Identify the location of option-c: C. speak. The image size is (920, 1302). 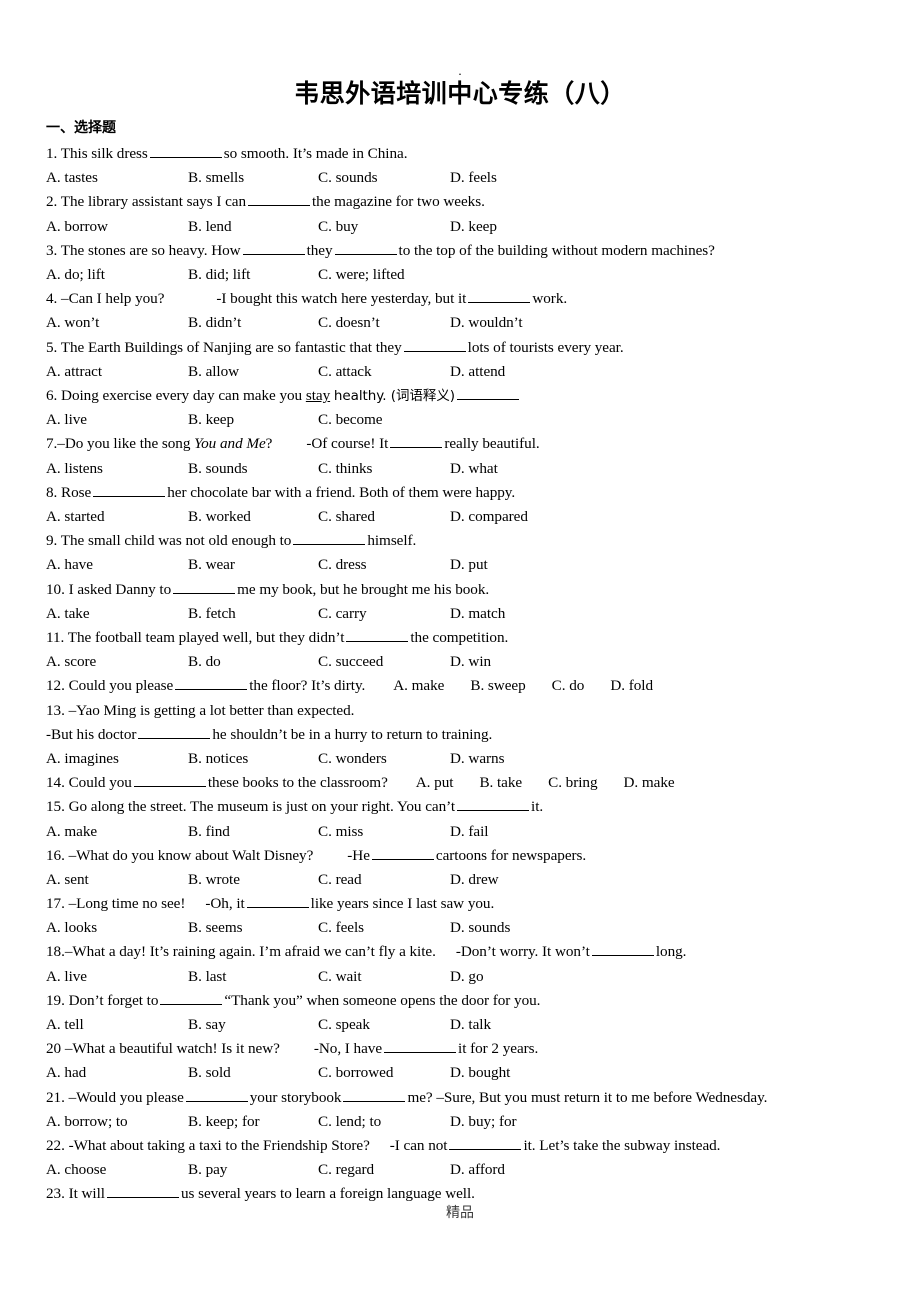
(344, 1025).